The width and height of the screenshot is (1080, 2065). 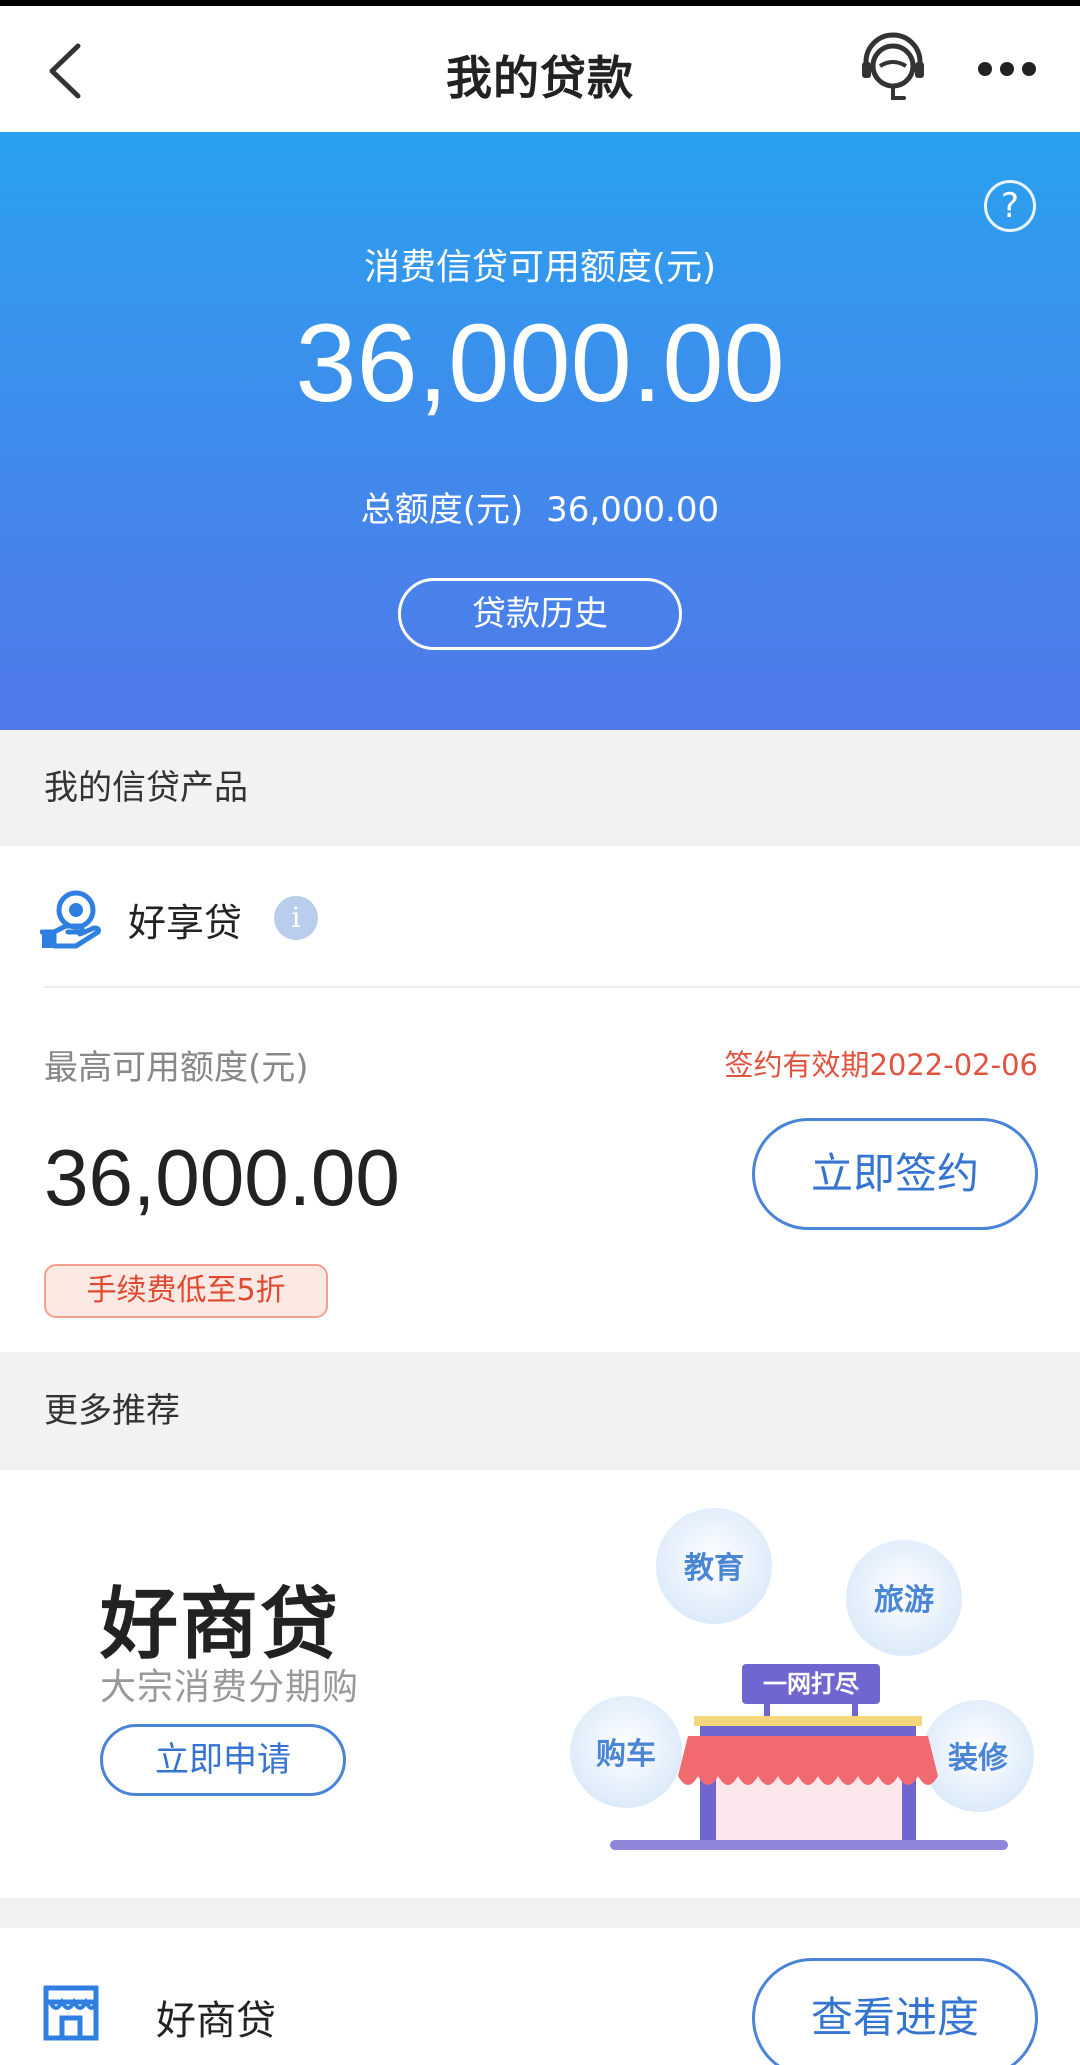 What do you see at coordinates (216, 2021) in the screenshot?
I see `application-name: 好商贷` at bounding box center [216, 2021].